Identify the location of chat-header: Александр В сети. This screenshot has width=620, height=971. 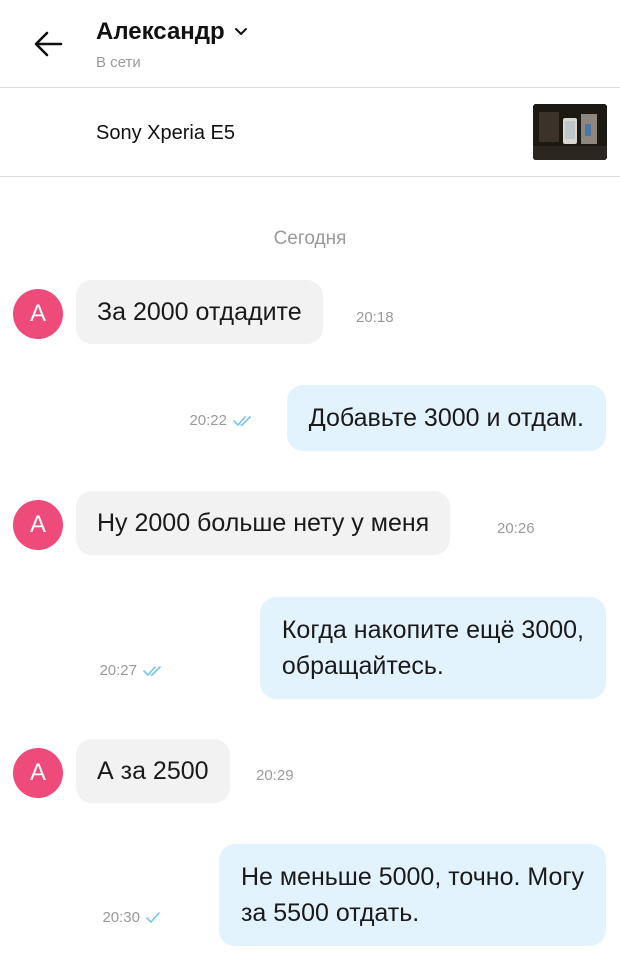
(310, 44).